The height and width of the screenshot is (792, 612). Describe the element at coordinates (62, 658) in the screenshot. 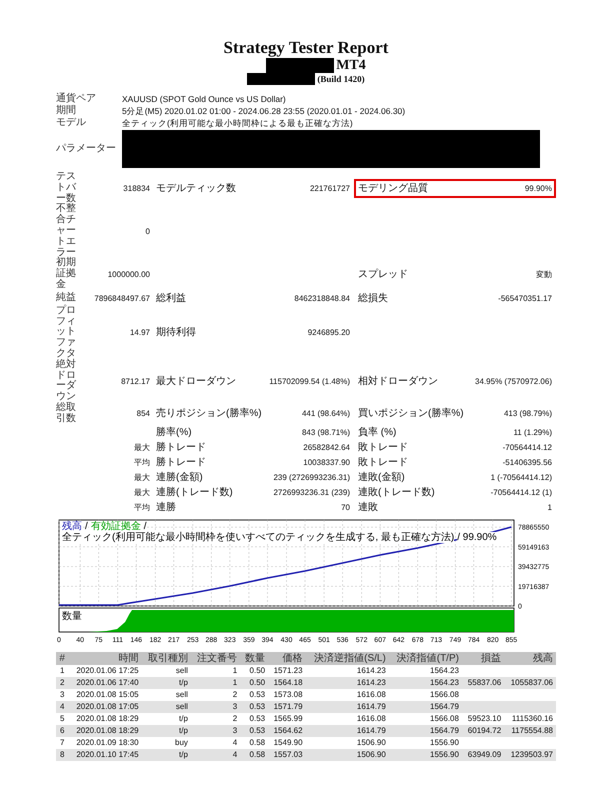

I see `column-header: #` at that location.